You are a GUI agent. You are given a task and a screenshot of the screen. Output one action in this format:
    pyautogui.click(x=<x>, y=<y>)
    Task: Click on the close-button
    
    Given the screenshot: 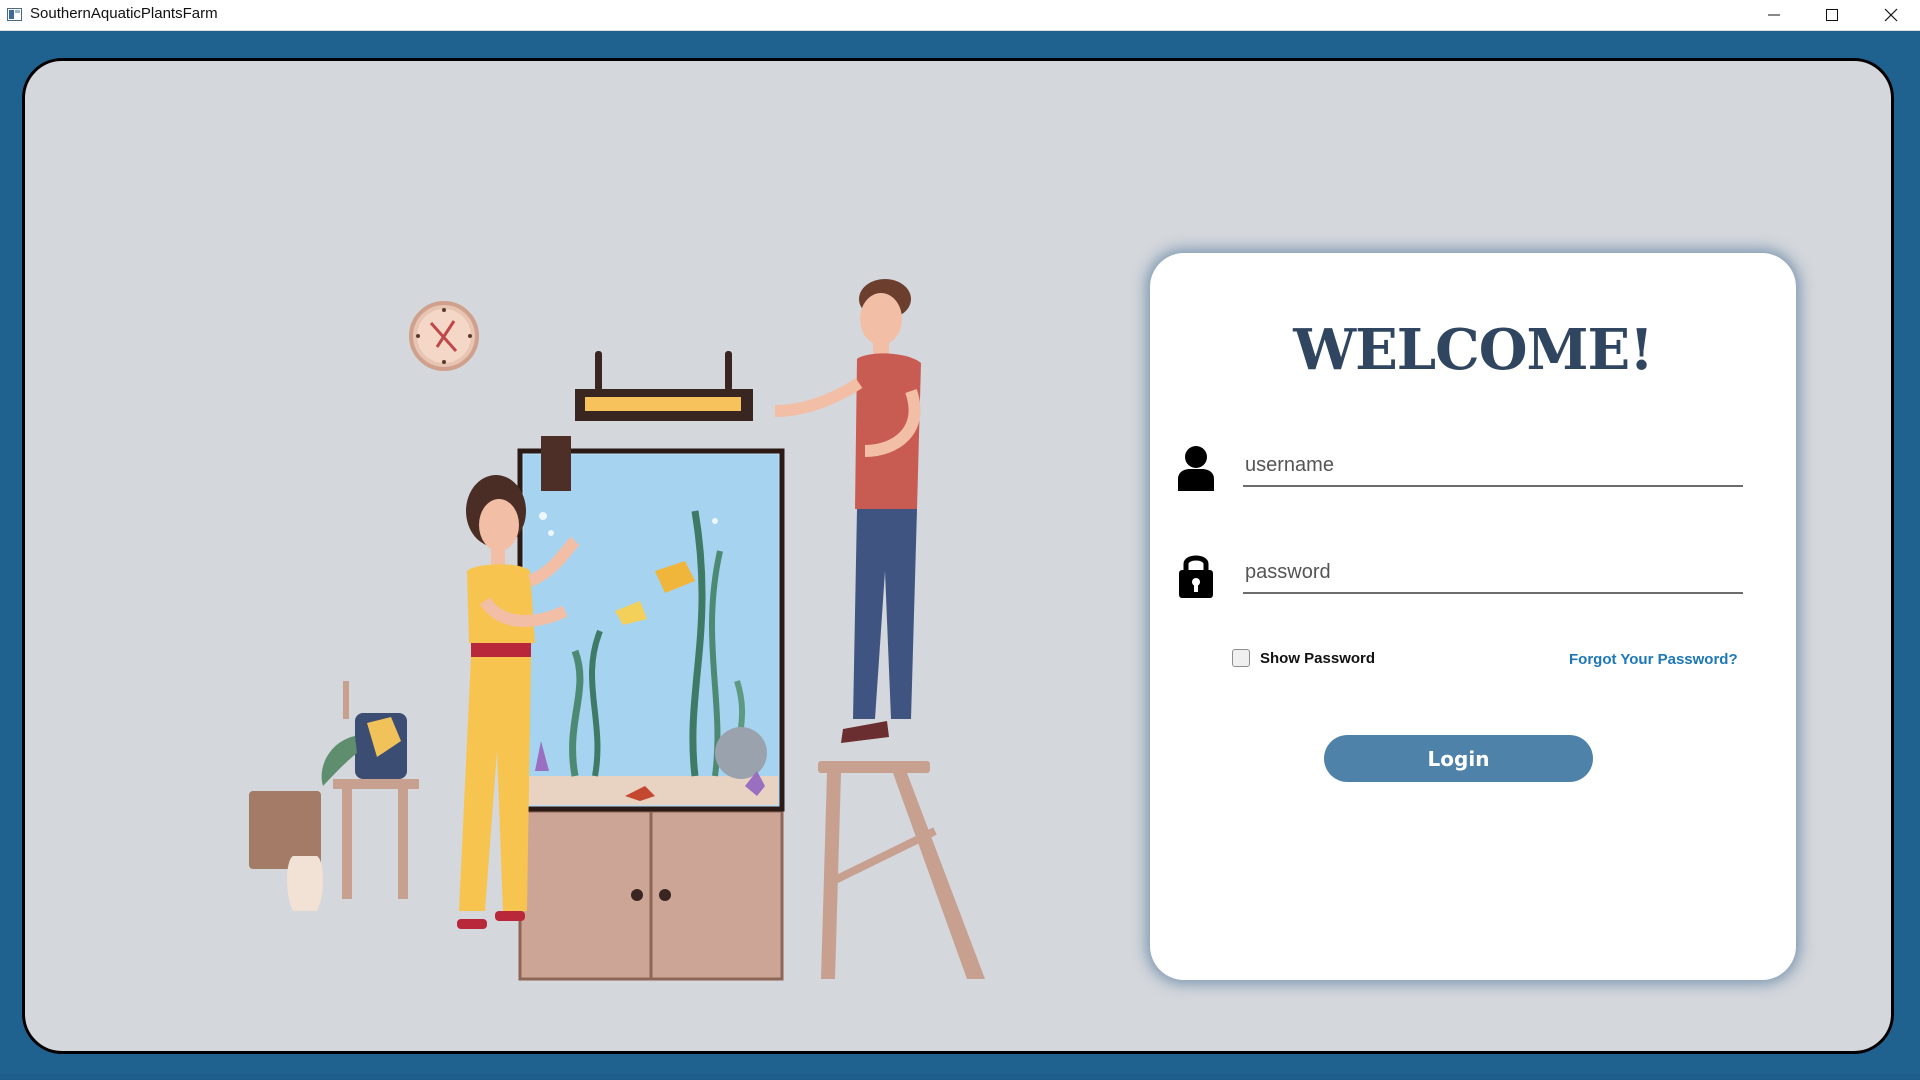 What is the action you would take?
    pyautogui.click(x=1891, y=15)
    